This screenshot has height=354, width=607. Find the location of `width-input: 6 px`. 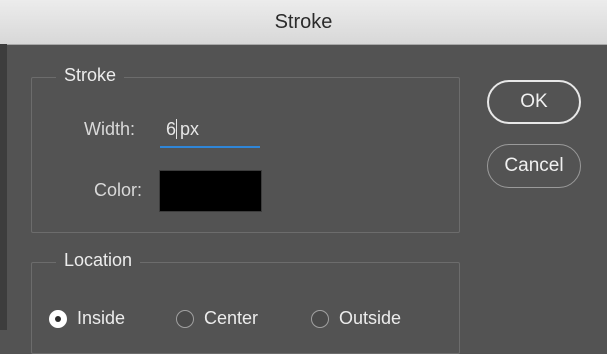

width-input: 6 px is located at coordinates (210, 130).